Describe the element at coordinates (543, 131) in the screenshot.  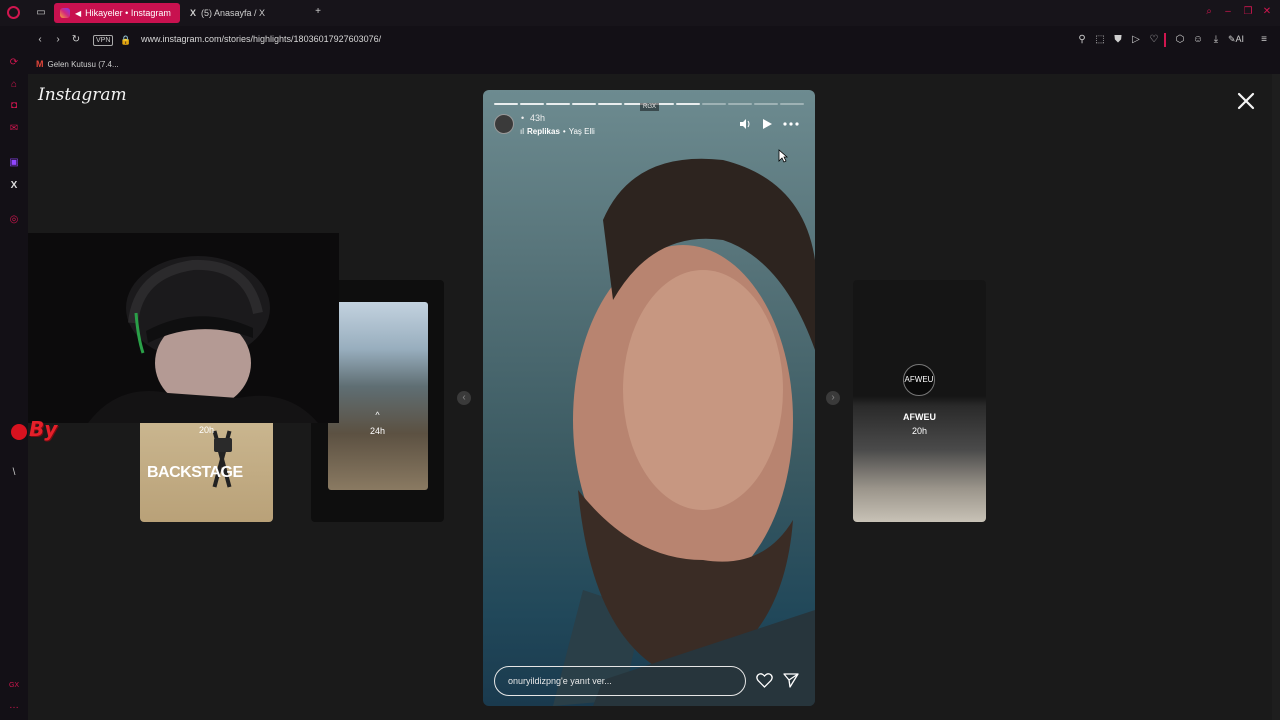
I see `music-artist: Replikas` at that location.